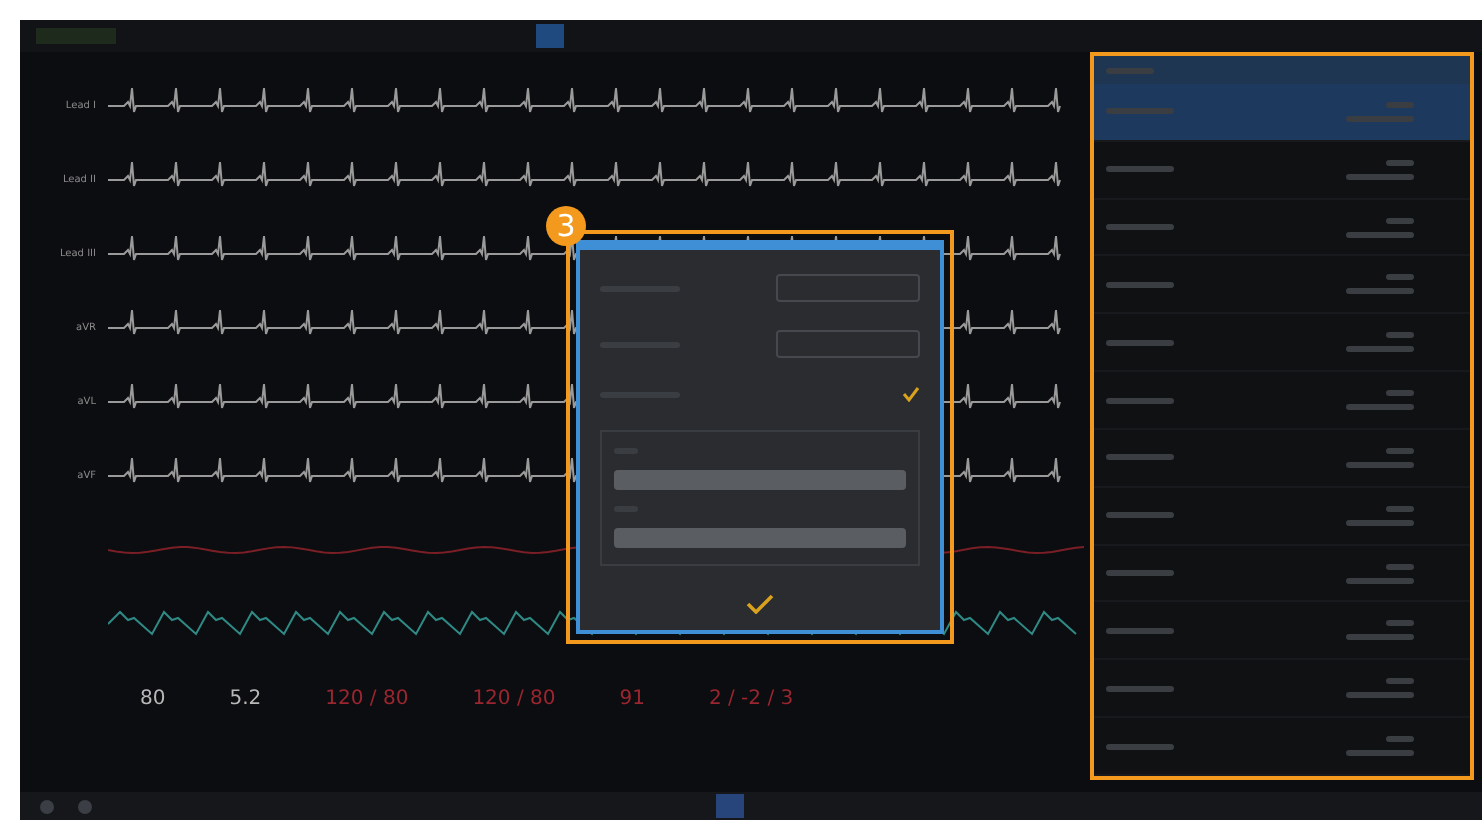 Image resolution: width=1482 pixels, height=820 pixels. Describe the element at coordinates (760, 604) in the screenshot. I see `confirm-checkmark-icon` at that location.